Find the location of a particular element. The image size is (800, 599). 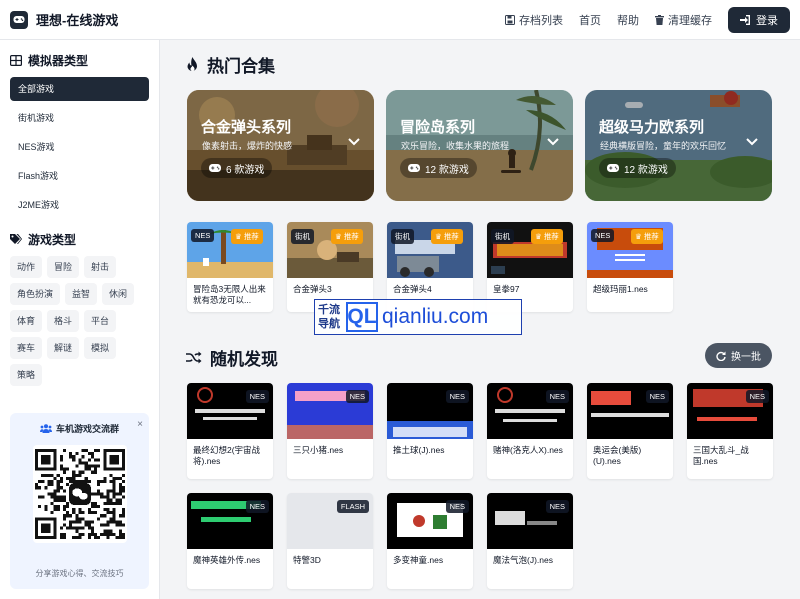

genre-tag: 解谜 is located at coordinates (63, 348).